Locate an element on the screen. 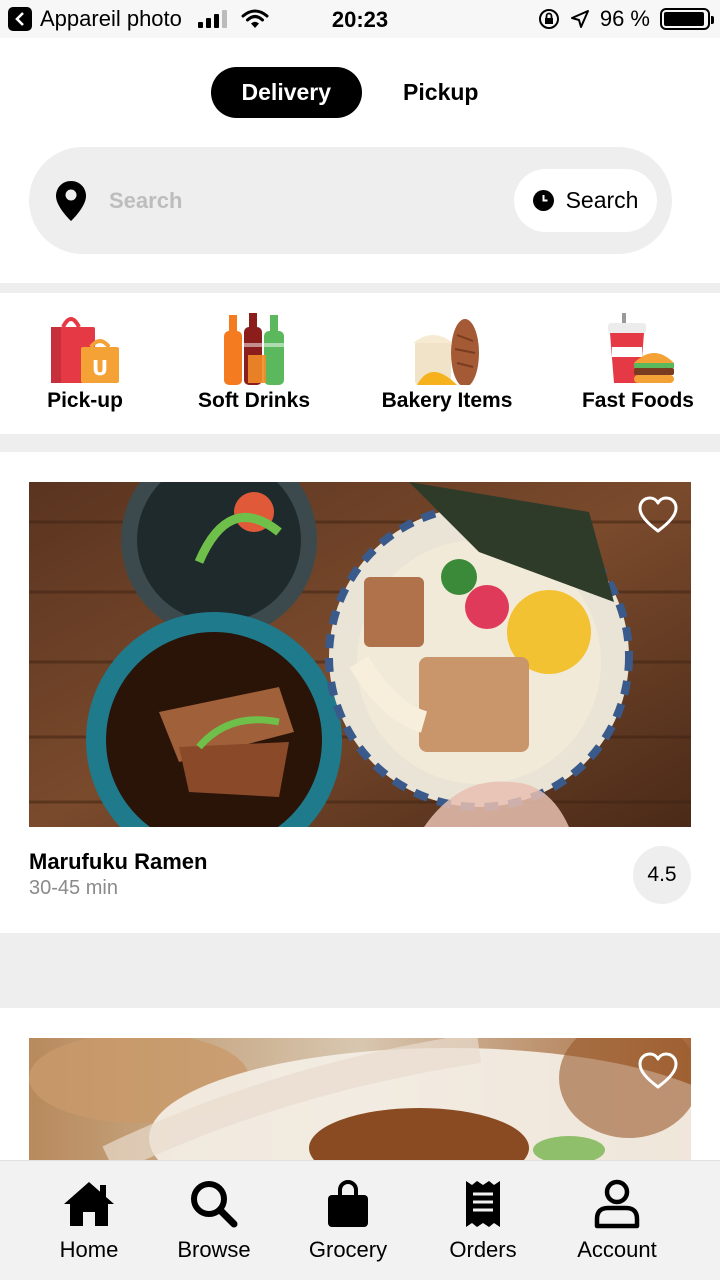 The image size is (720, 1280). category-bakery-items: Bakery Items is located at coordinates (447, 363).